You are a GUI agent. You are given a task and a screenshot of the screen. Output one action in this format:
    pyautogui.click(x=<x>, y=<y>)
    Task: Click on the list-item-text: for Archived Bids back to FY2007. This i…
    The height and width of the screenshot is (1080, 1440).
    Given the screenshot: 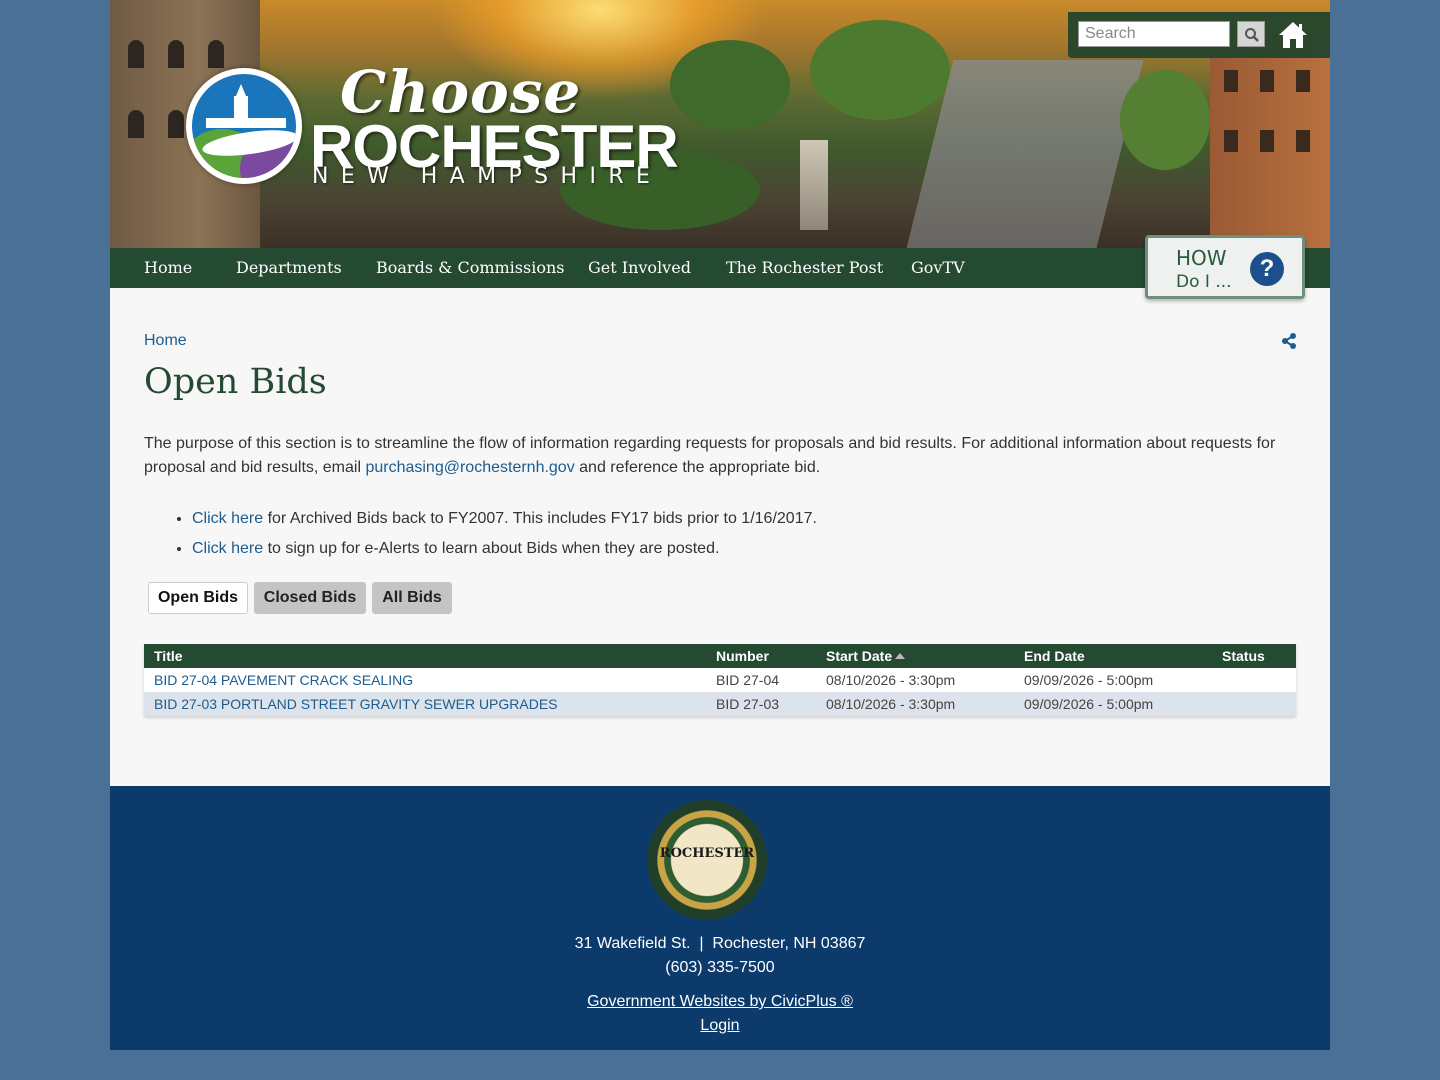 What is the action you would take?
    pyautogui.click(x=540, y=518)
    